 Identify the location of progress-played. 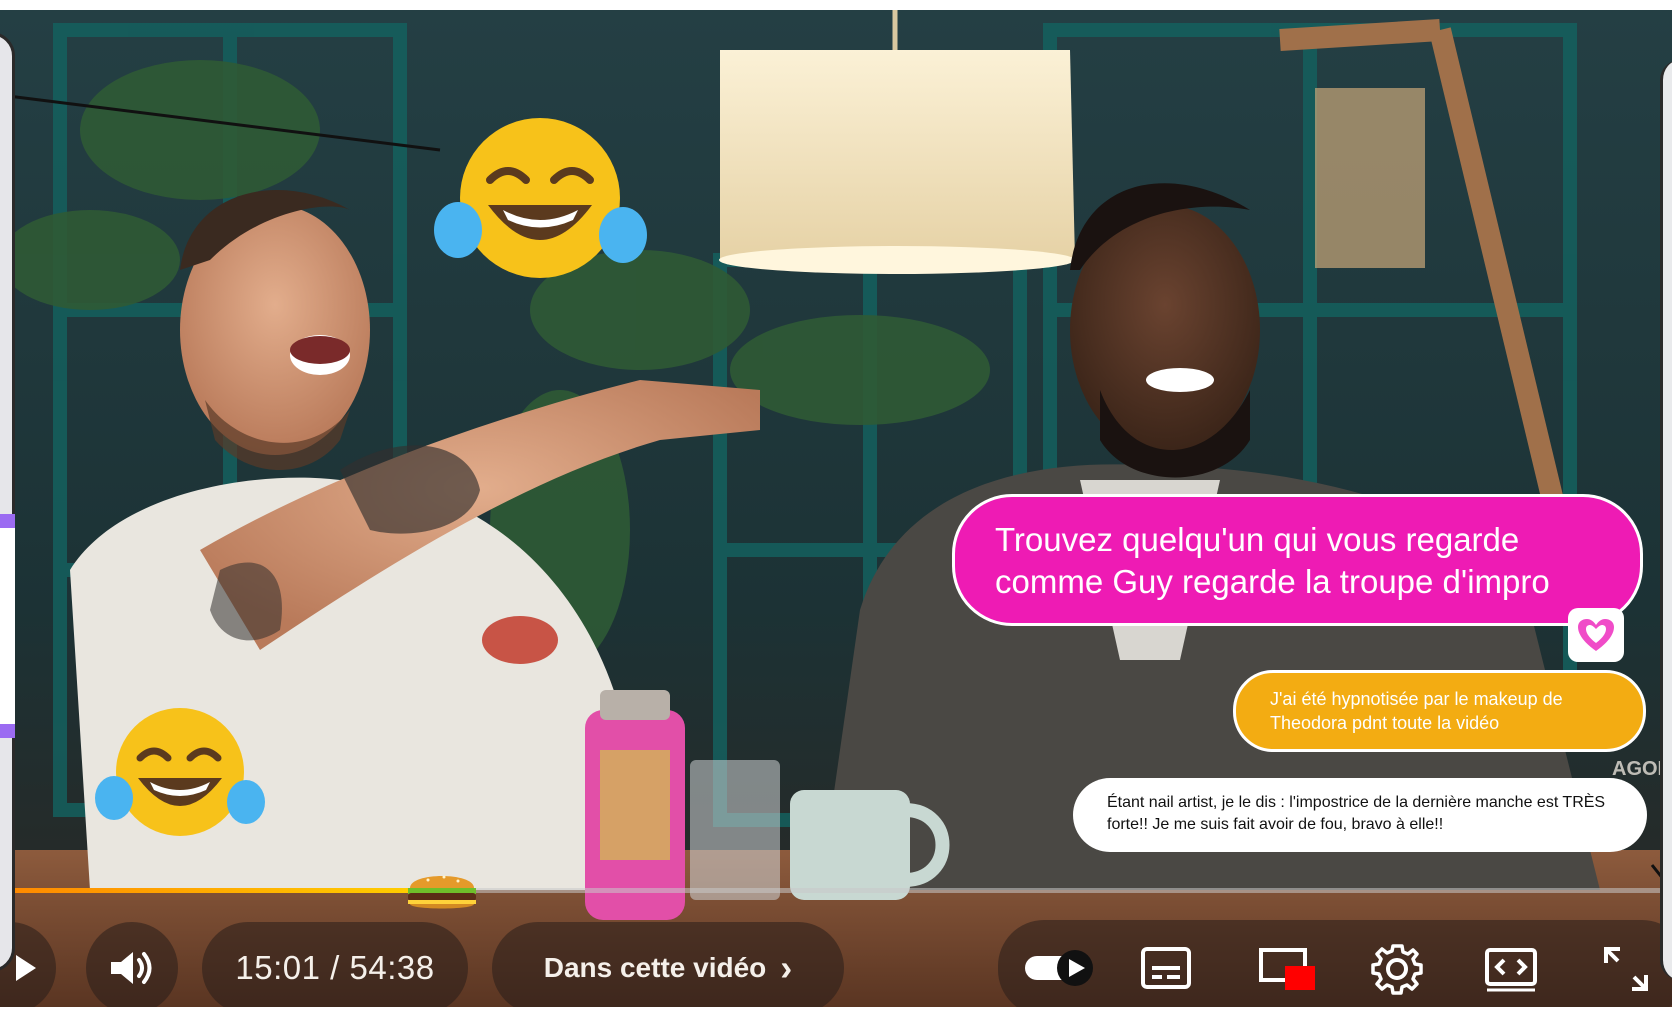
(239, 890).